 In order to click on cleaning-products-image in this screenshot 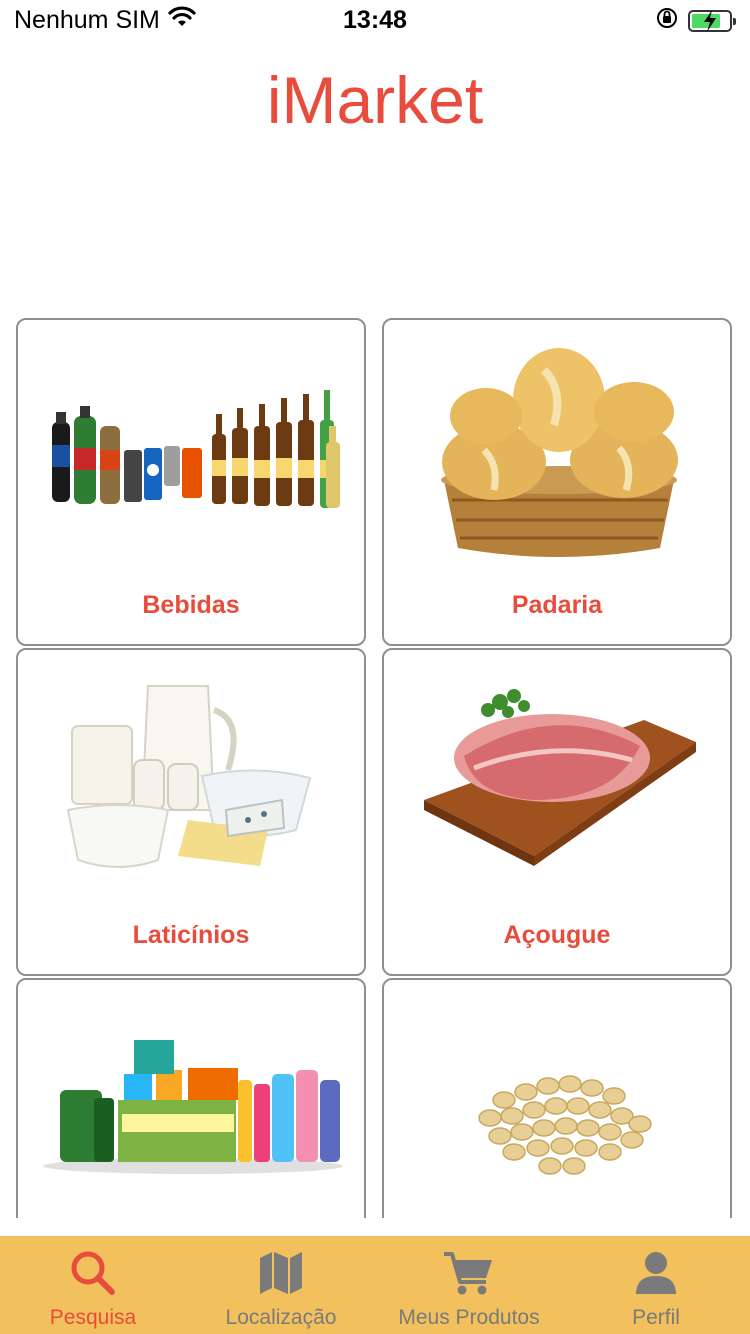, I will do `click(193, 1107)`.